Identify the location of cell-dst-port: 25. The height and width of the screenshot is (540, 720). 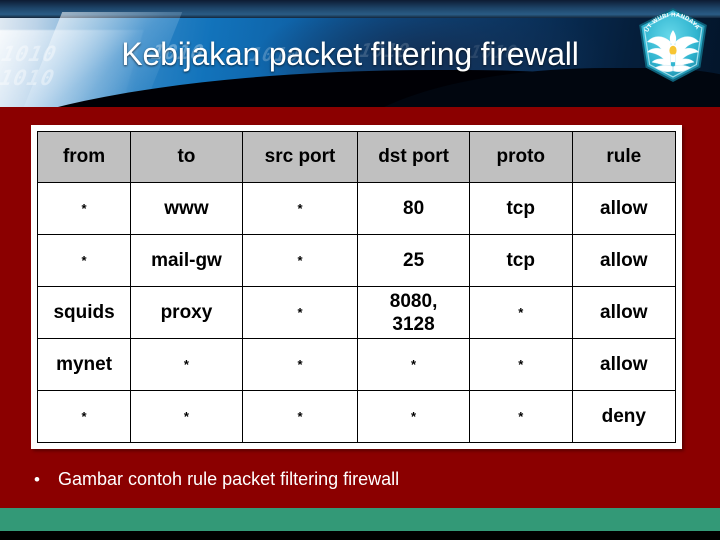
(413, 260).